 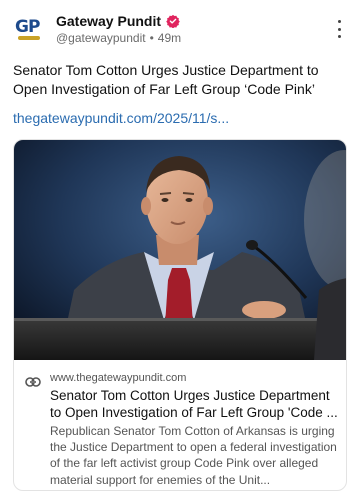 I want to click on avatar-logo-text: GP, so click(x=27, y=27).